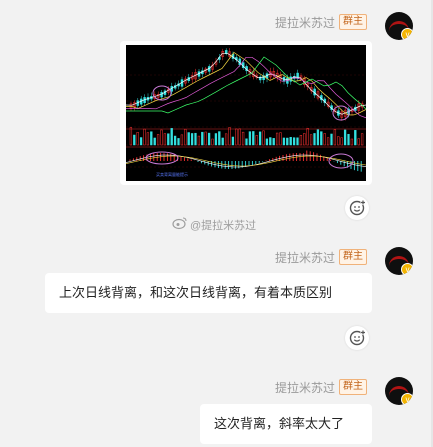 This screenshot has height=447, width=433. I want to click on message-bubble: 上次日线背离，和这次日线背离，有着本质区别, so click(208, 293).